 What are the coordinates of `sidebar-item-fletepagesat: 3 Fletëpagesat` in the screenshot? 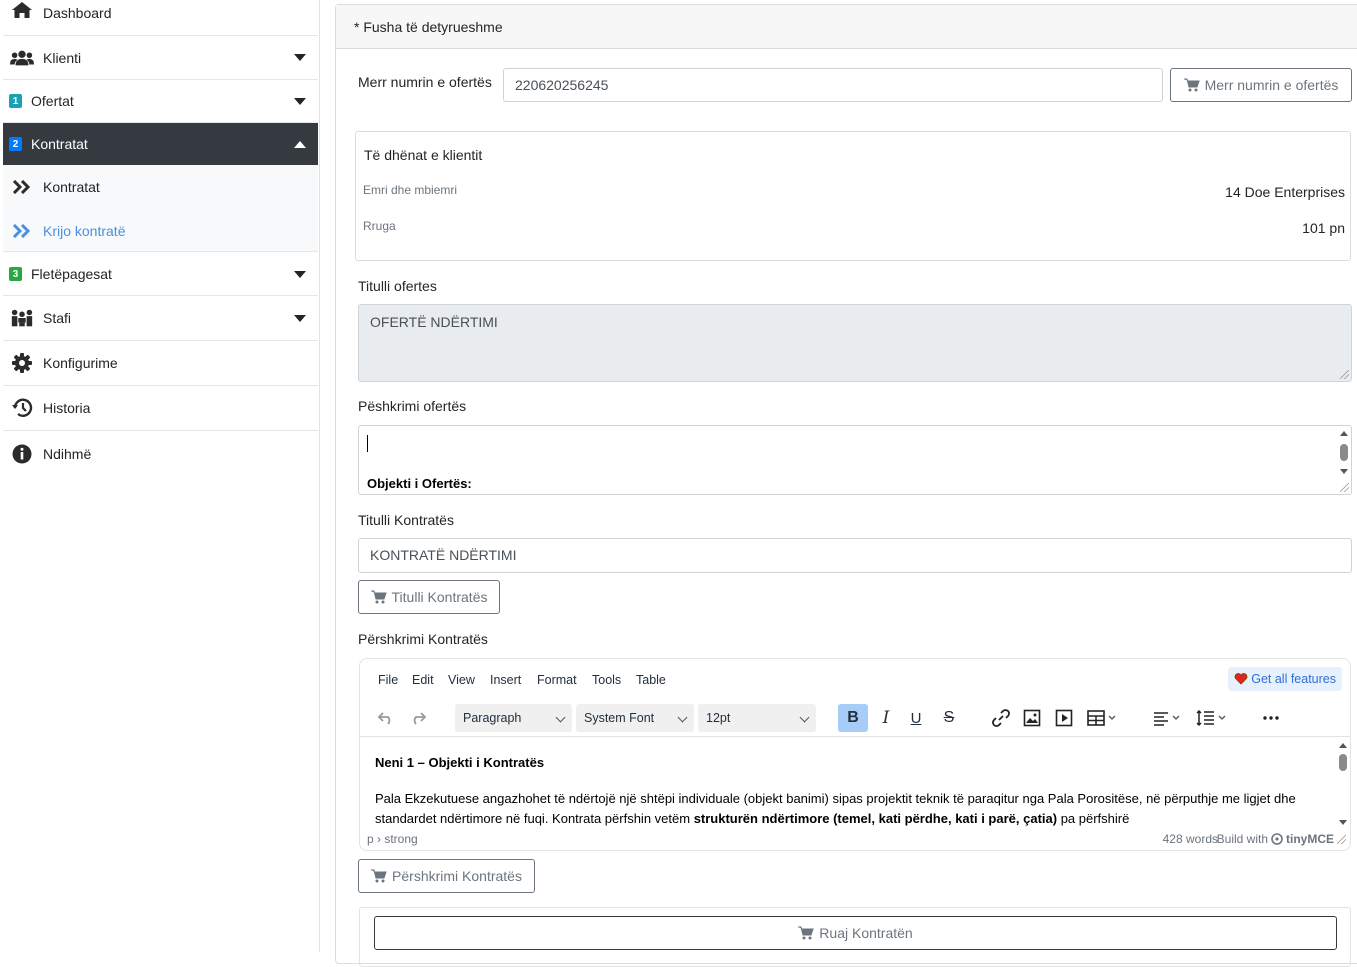 It's located at (160, 274).